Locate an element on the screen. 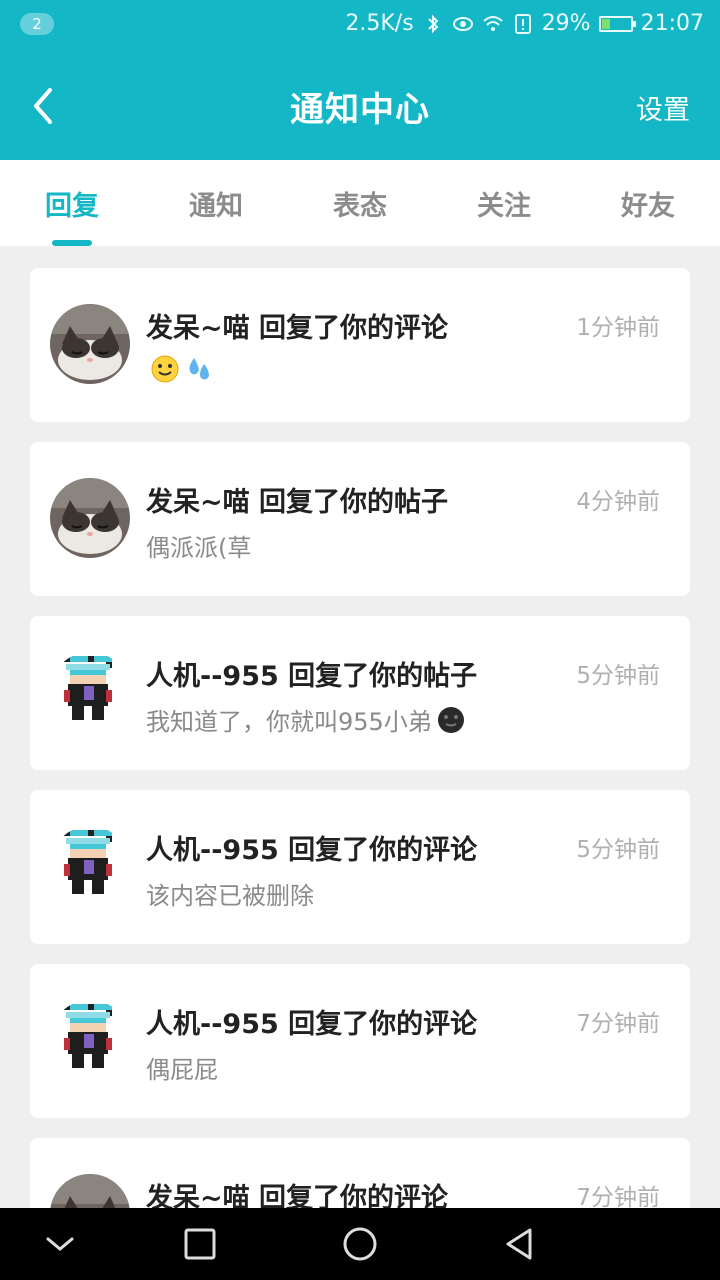 Image resolution: width=720 pixels, height=1280 pixels. status-indicators: 2.5K/s 29% 21:07 is located at coordinates (524, 24).